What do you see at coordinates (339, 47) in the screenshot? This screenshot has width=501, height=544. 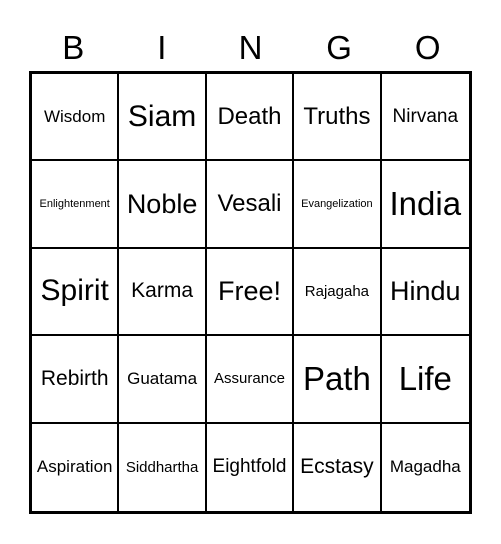 I see `header-letter-g: G` at bounding box center [339, 47].